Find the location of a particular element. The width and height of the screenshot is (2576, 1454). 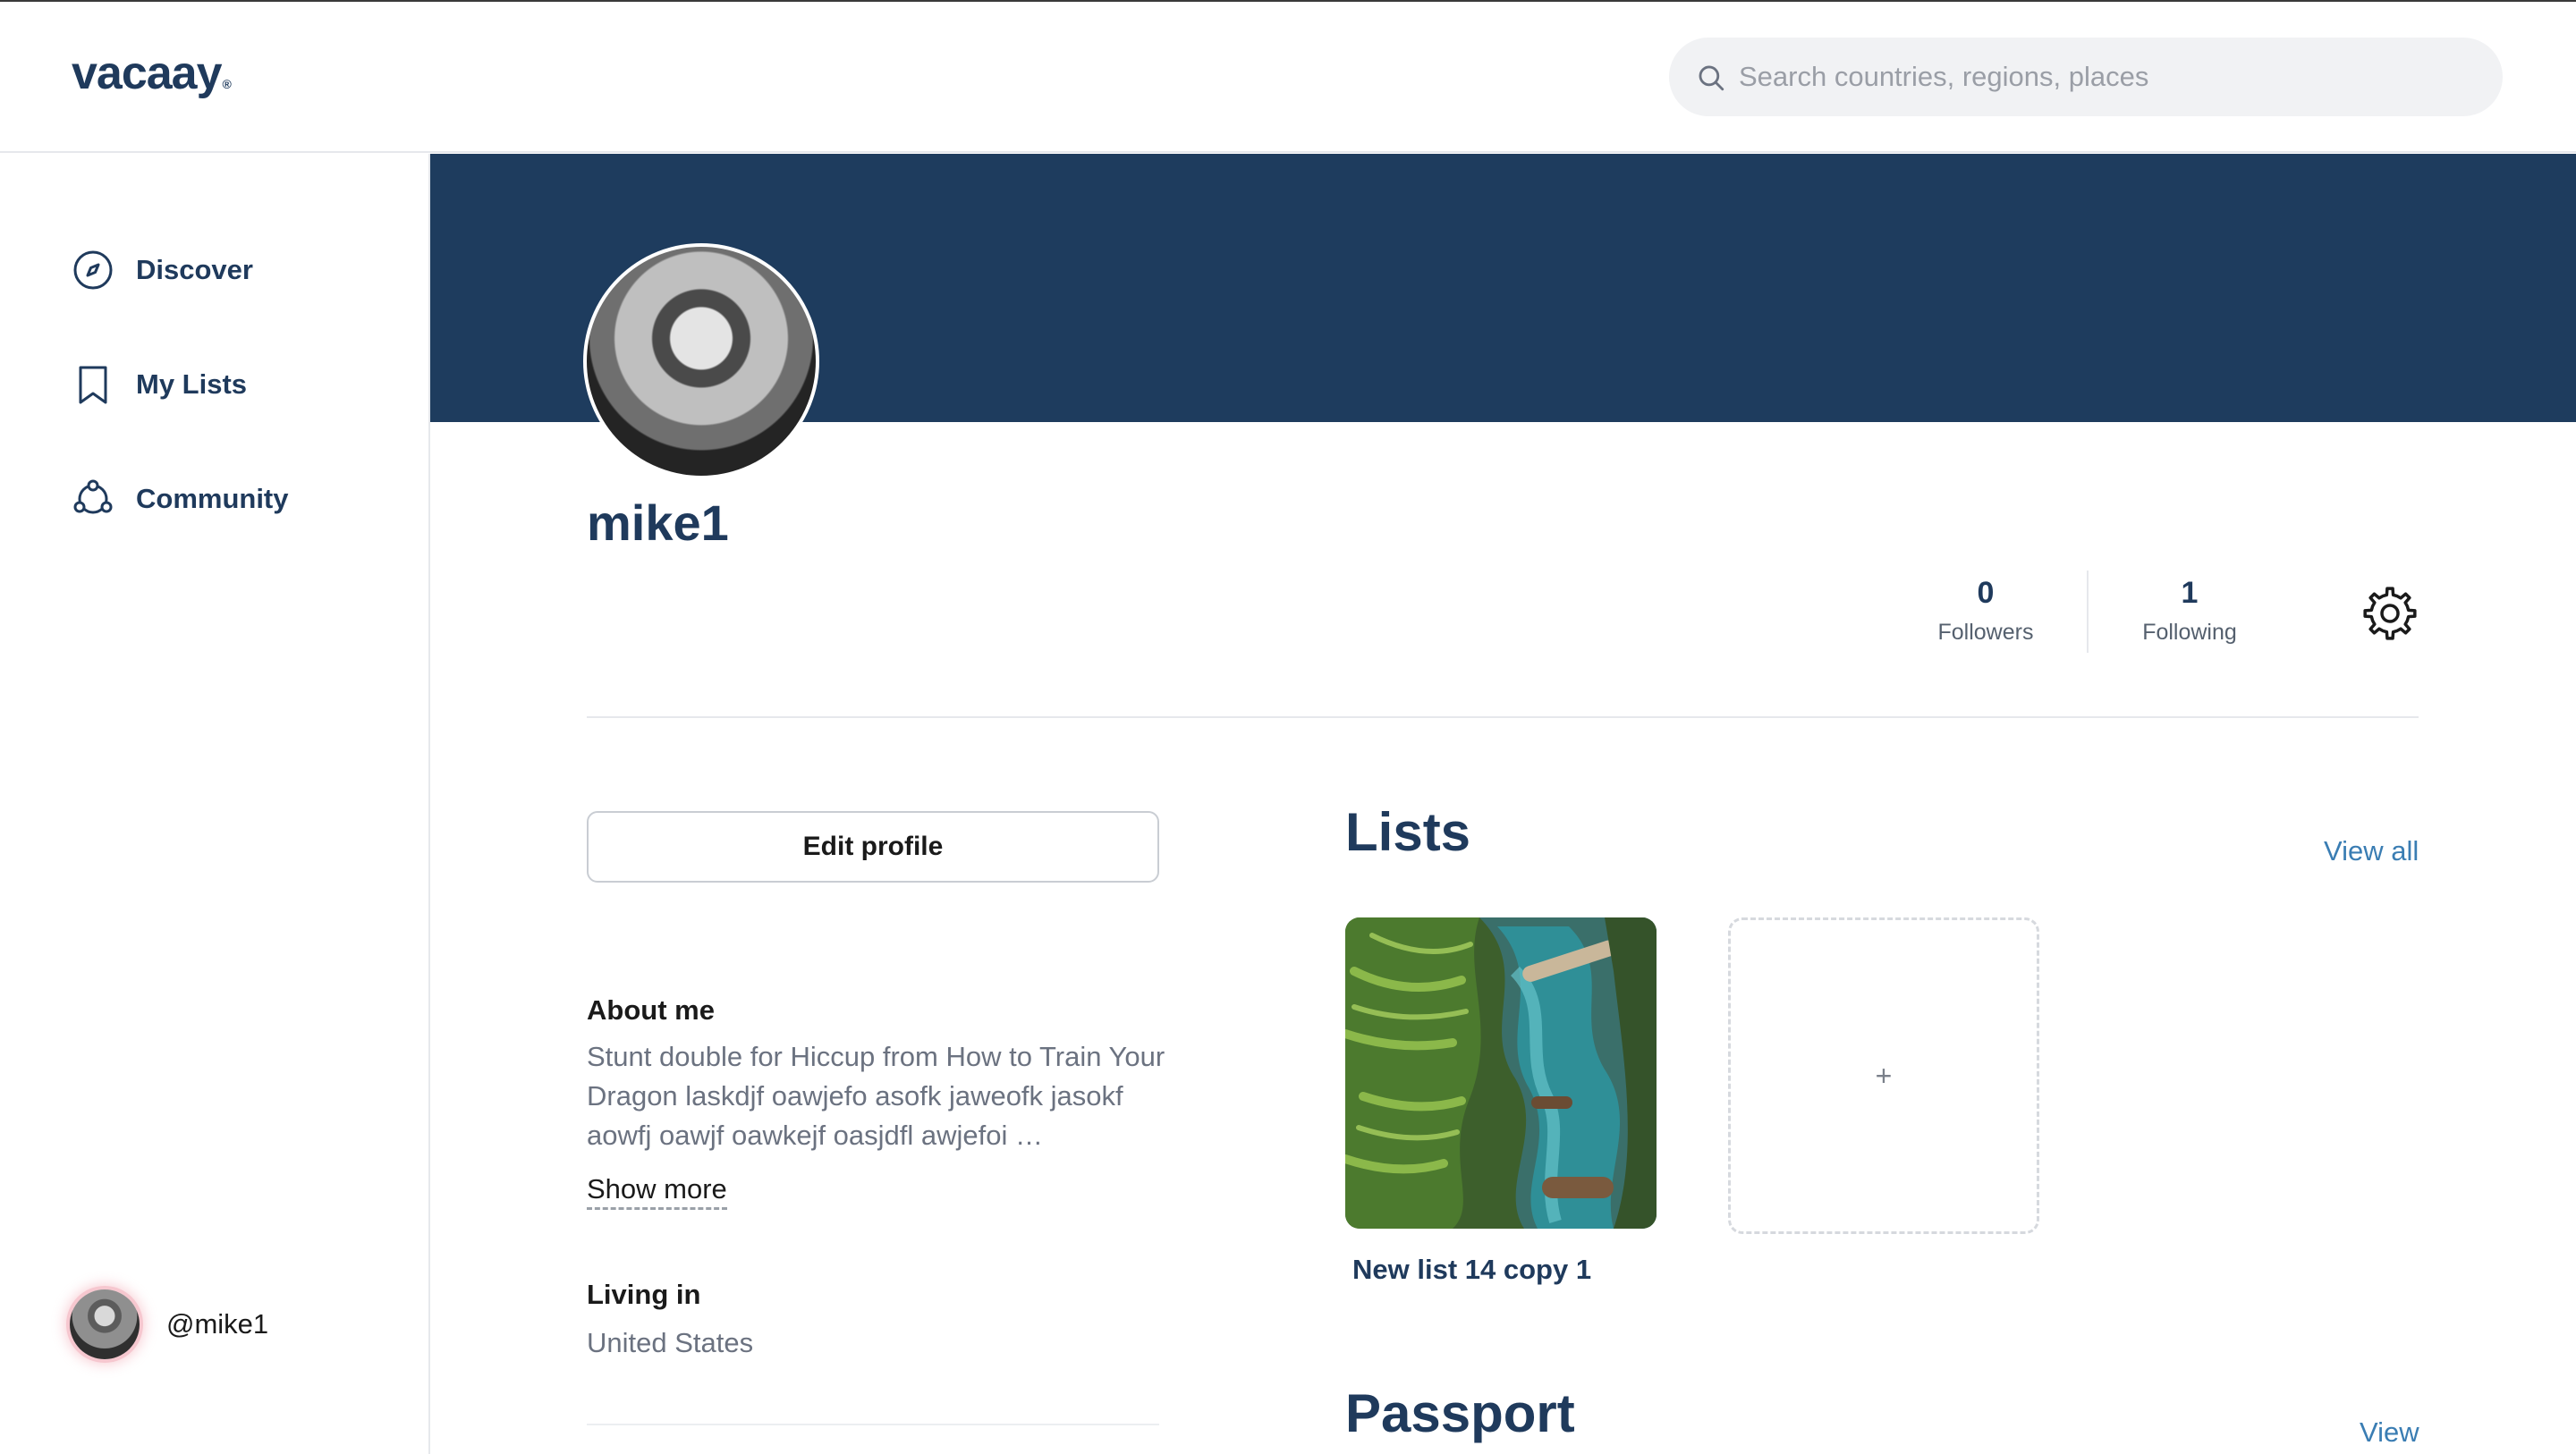

gear-icon is located at coordinates (2390, 613).